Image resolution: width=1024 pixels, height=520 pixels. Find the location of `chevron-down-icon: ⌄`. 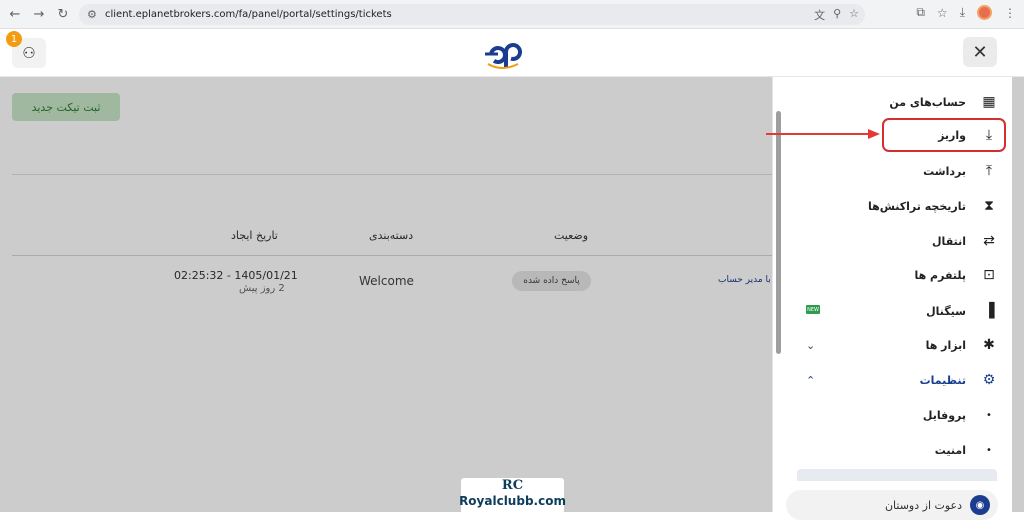

chevron-down-icon: ⌄ is located at coordinates (810, 345).